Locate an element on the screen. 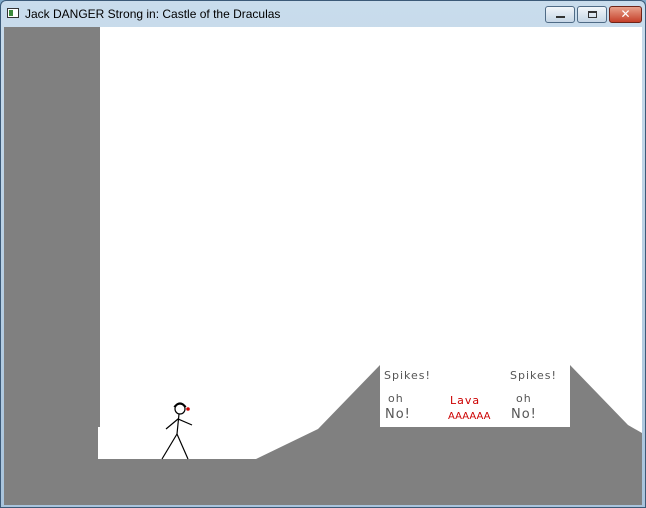 This screenshot has width=646, height=508. close-button: ✕ is located at coordinates (625, 14).